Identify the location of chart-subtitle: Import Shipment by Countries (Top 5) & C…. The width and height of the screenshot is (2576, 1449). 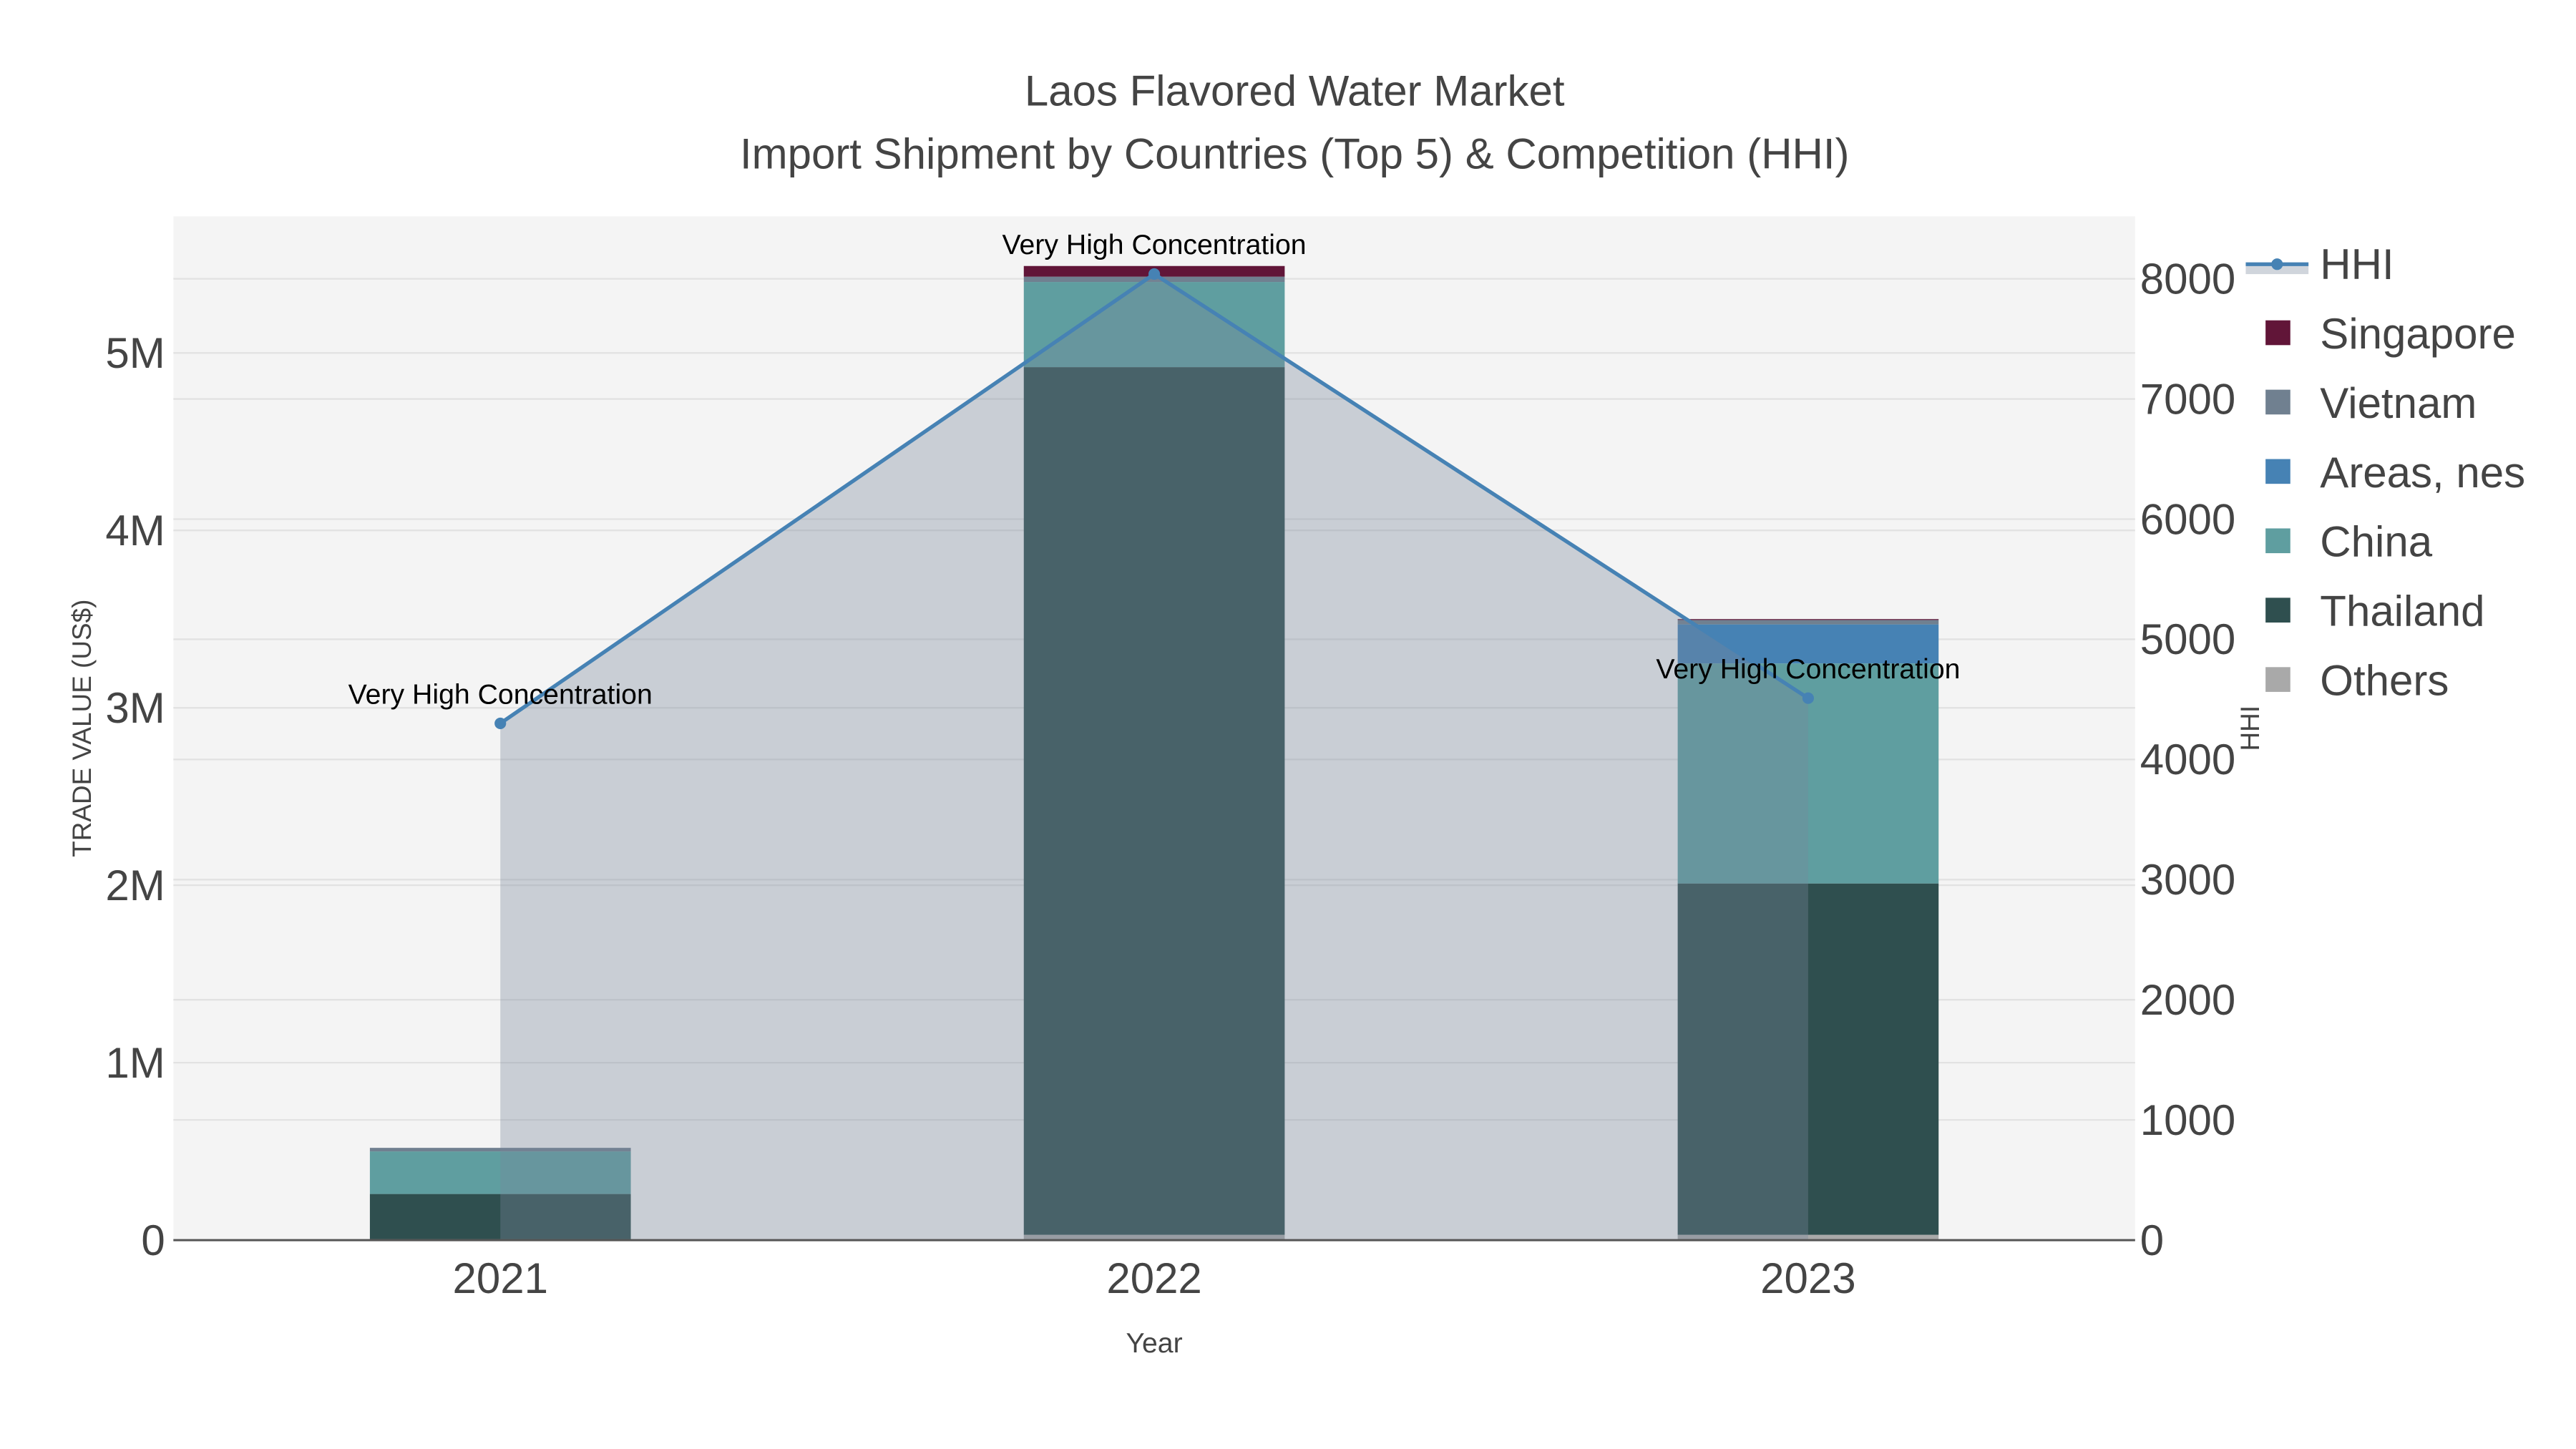
(1295, 153).